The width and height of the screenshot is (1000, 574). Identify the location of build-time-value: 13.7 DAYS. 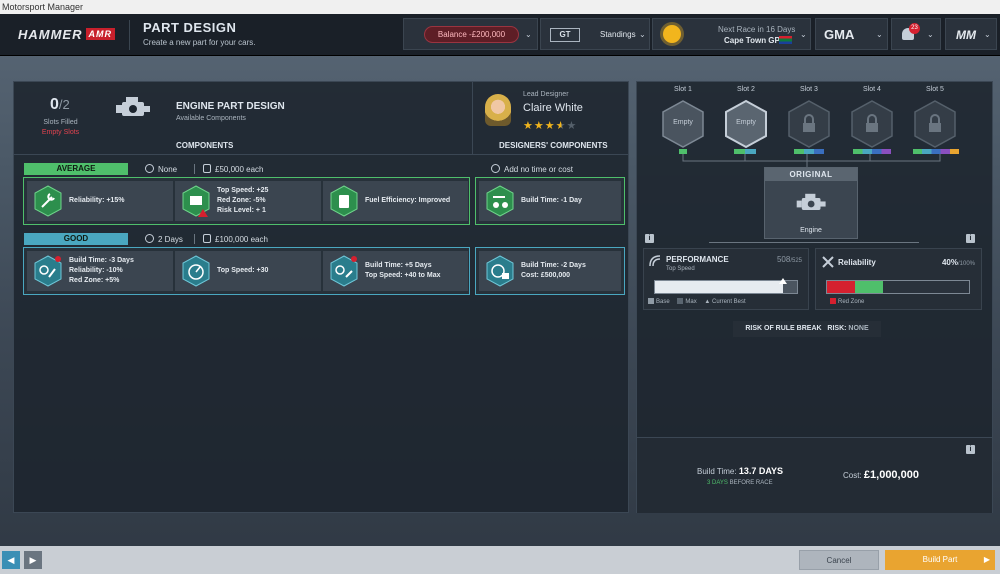
(761, 471).